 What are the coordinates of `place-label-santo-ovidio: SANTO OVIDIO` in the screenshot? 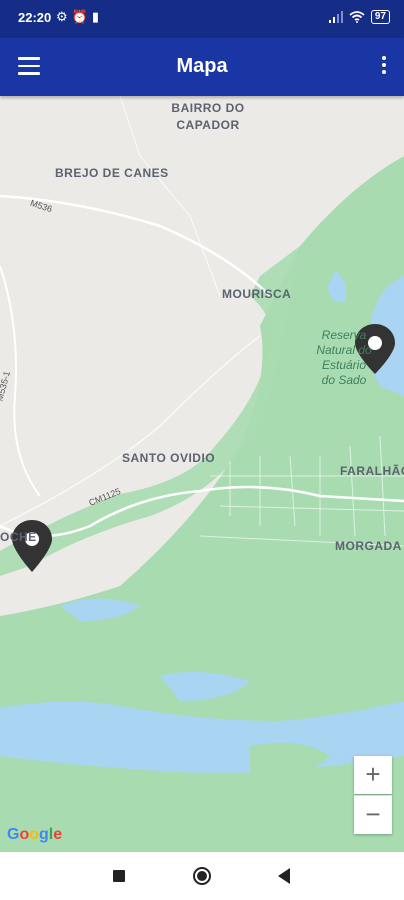 It's located at (169, 458).